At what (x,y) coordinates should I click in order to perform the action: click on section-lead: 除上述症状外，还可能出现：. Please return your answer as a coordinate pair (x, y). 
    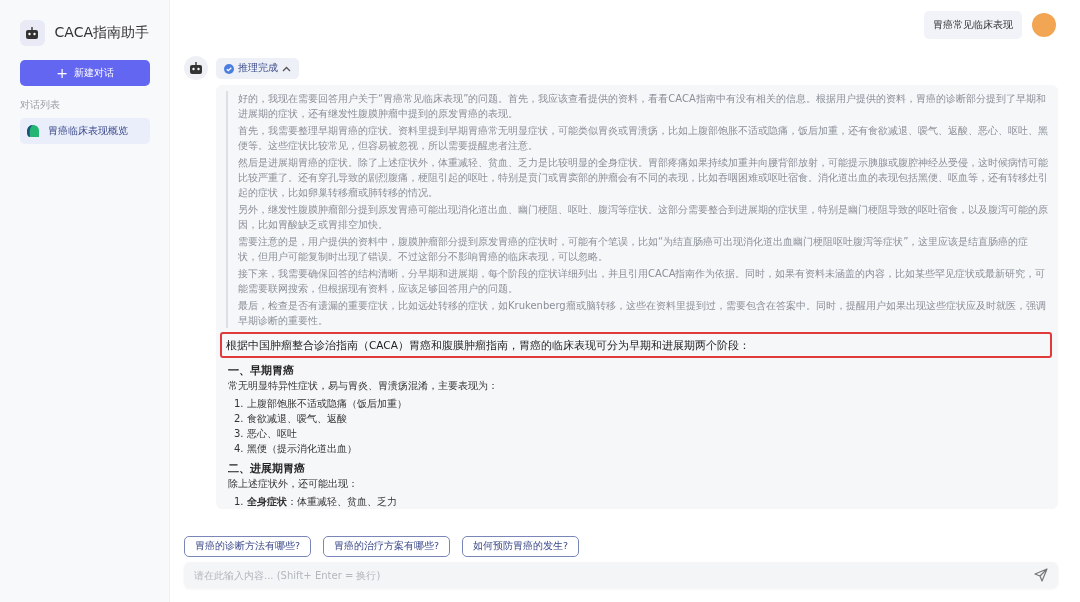
    Looking at the image, I should click on (293, 484).